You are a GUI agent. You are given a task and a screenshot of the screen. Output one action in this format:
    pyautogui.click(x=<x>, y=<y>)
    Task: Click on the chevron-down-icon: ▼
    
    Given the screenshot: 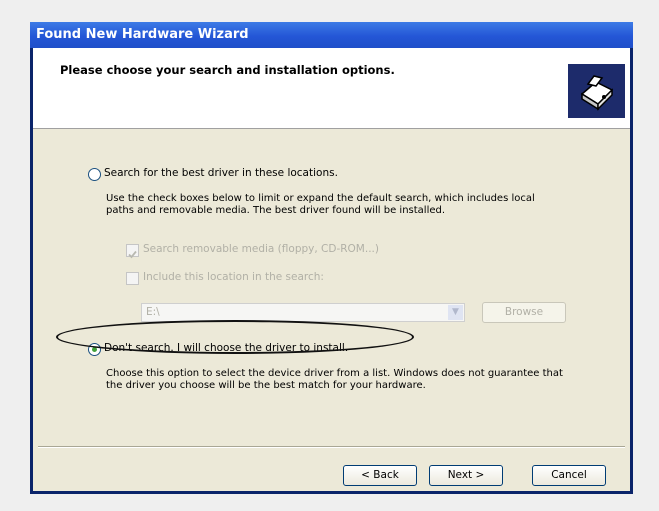 What is the action you would take?
    pyautogui.click(x=455, y=312)
    